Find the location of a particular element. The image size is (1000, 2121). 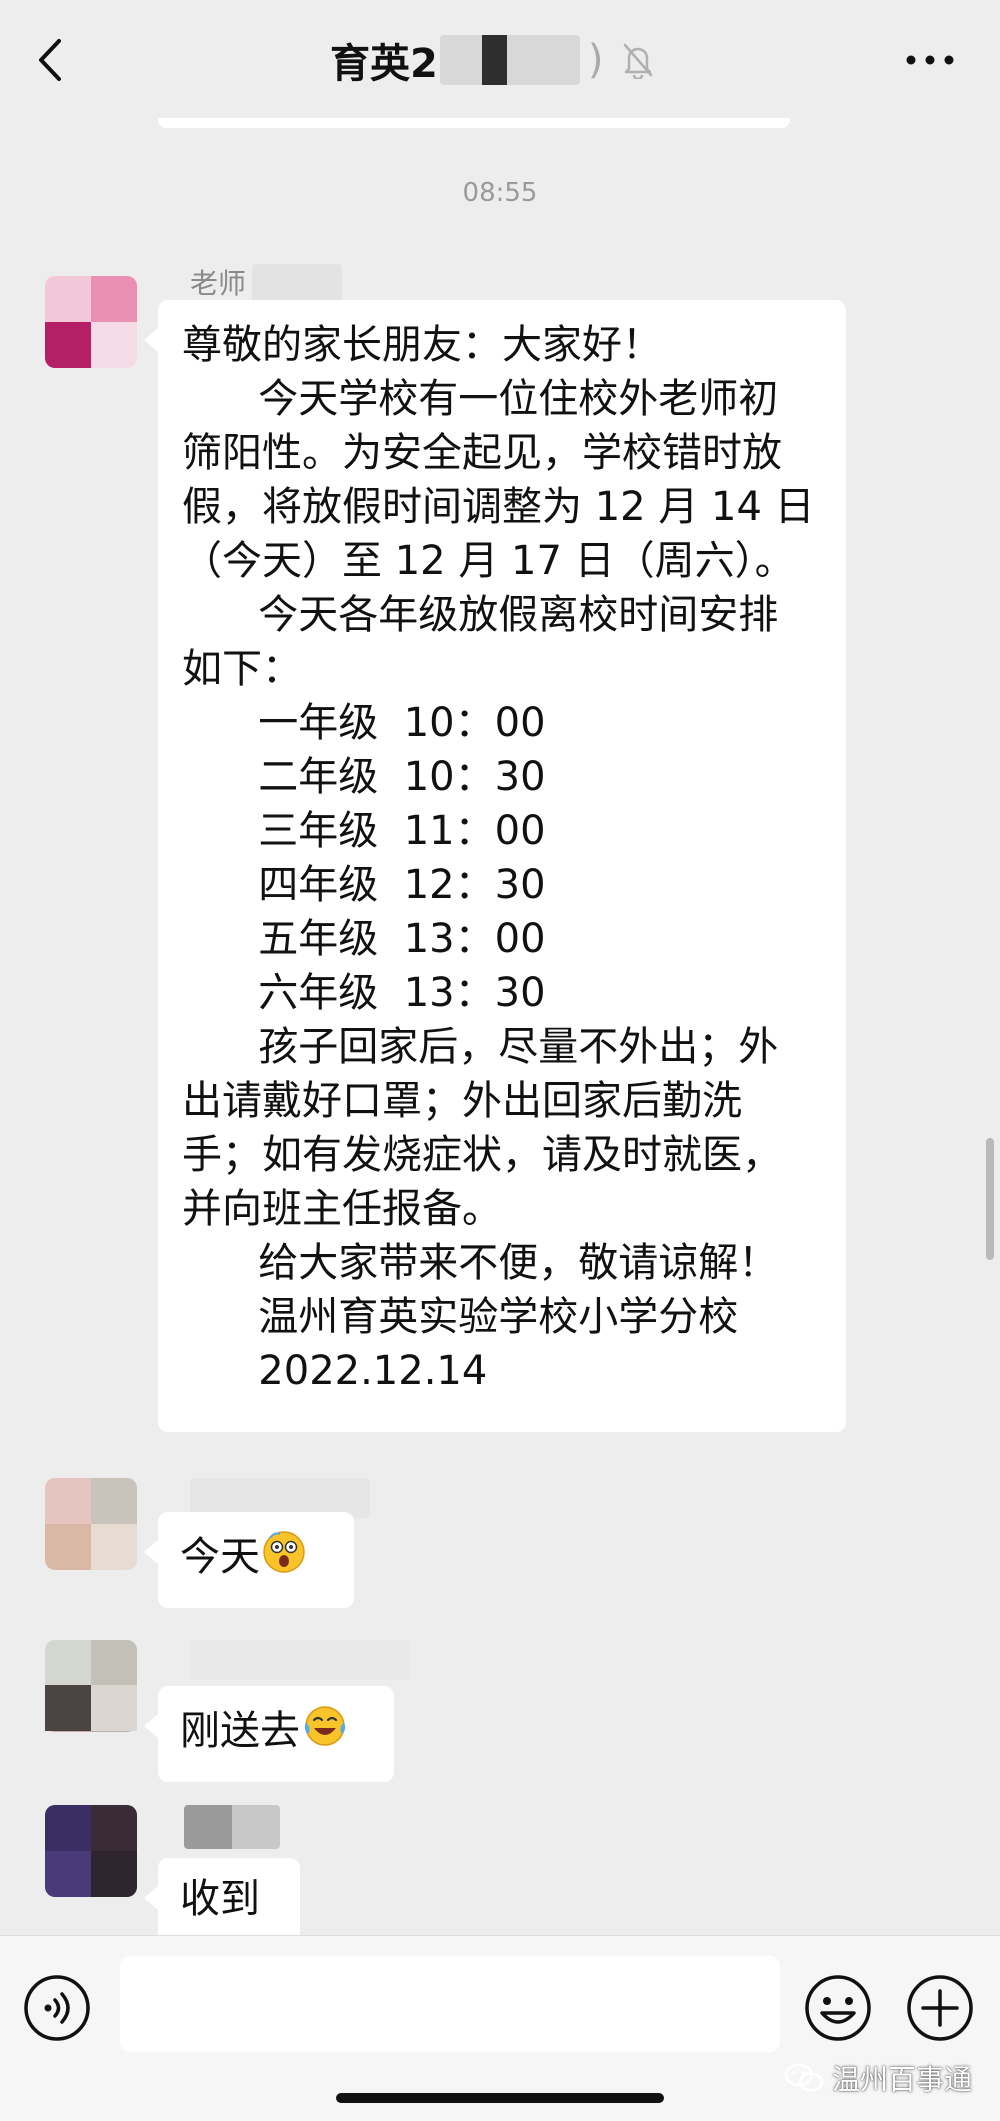

message-input is located at coordinates (450, 2004).